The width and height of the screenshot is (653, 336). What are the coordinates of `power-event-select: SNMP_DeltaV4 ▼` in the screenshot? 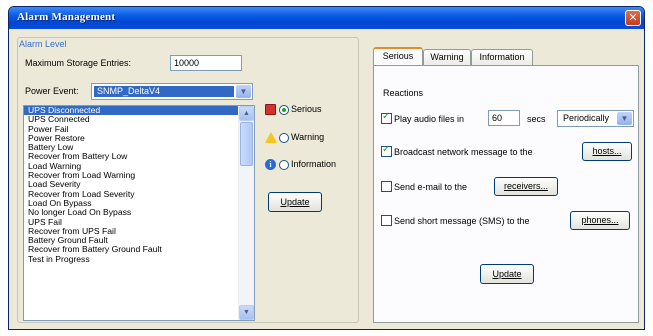 It's located at (172, 91).